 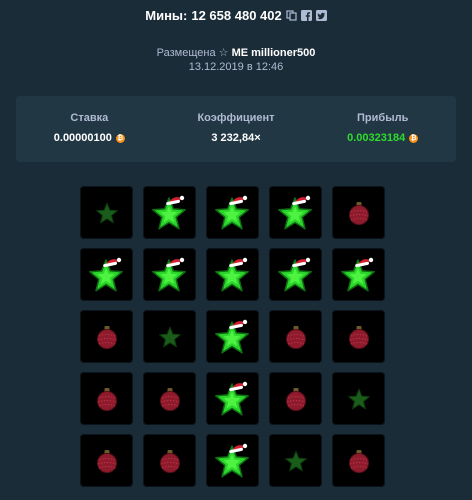 What do you see at coordinates (283, 53) in the screenshot?
I see `username-link: millioner500` at bounding box center [283, 53].